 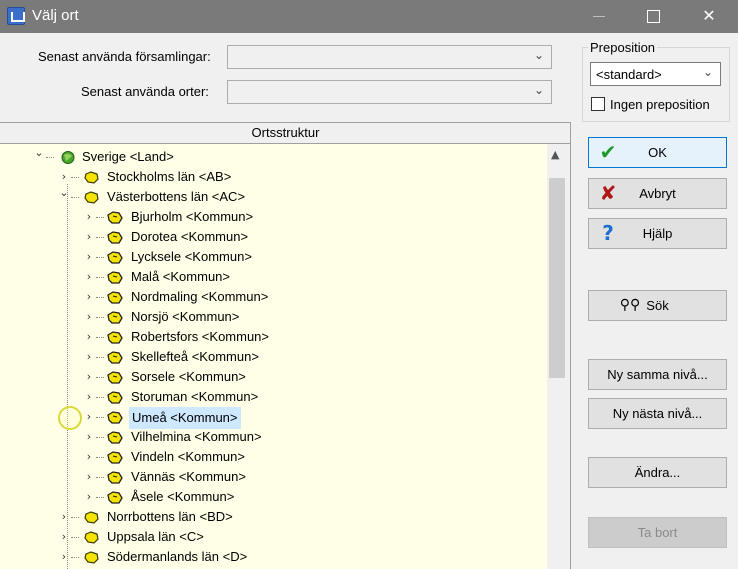 I want to click on ok-button: ✔ OK, so click(x=657, y=152).